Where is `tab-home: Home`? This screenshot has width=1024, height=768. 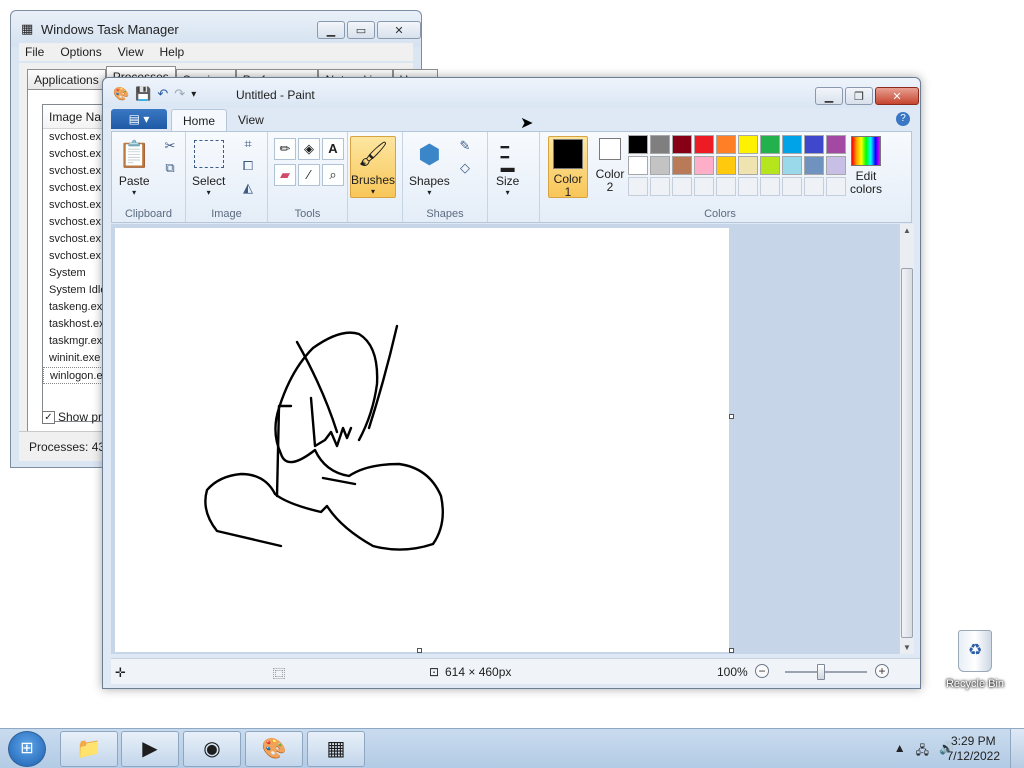 tab-home: Home is located at coordinates (199, 120).